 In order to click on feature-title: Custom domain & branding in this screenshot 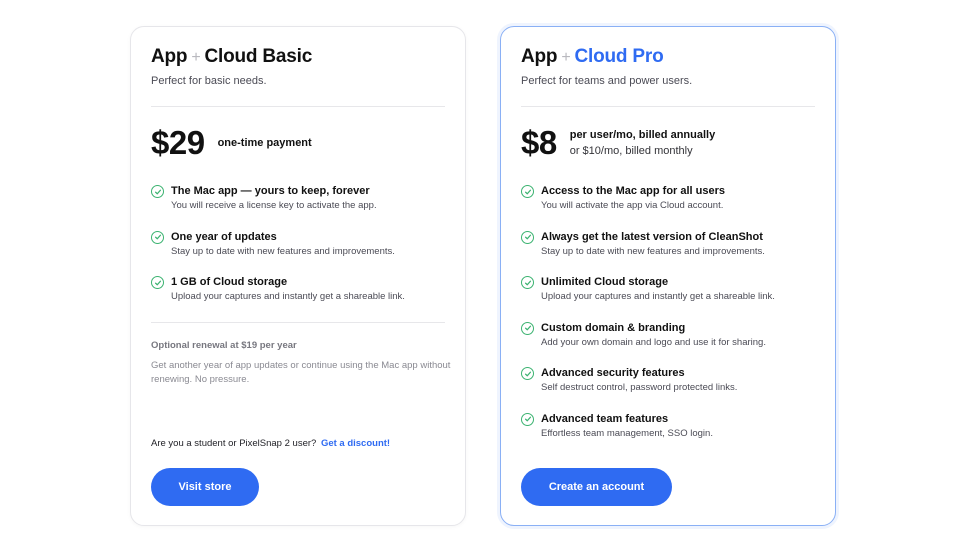, I will do `click(613, 327)`.